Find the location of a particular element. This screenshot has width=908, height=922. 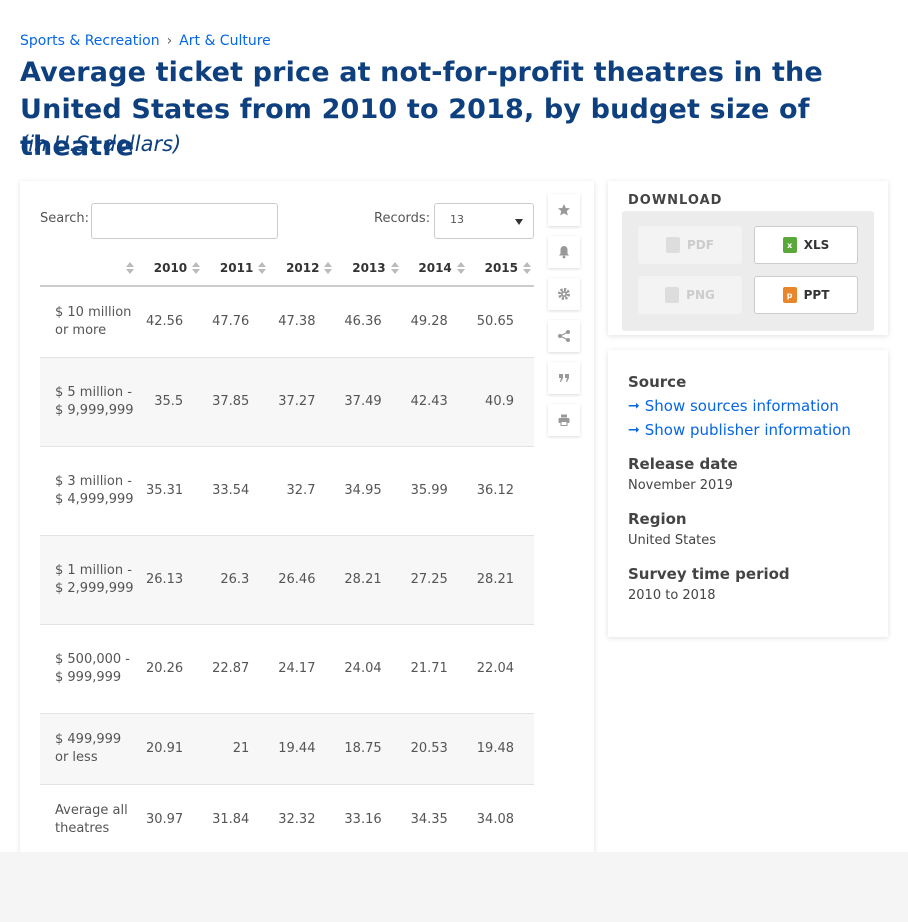

breadcrumb-item-sports: Sports & Recreation is located at coordinates (90, 41).